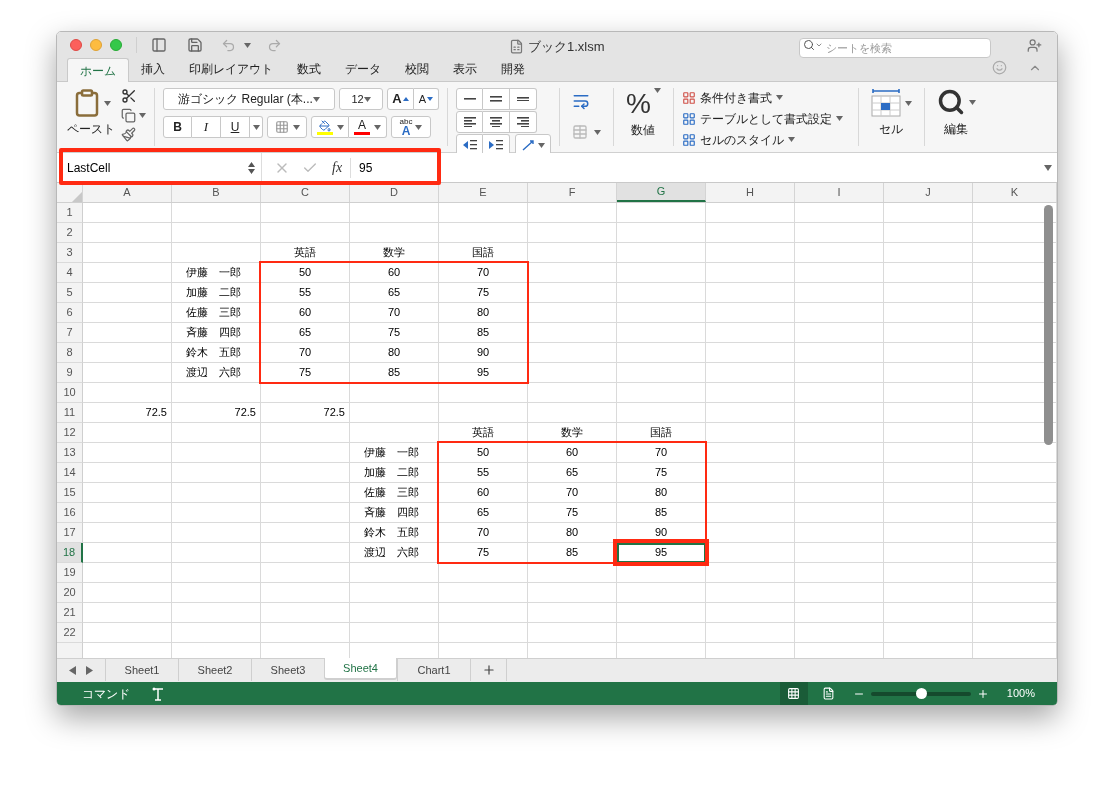 Image resolution: width=1114 pixels, height=787 pixels. Describe the element at coordinates (793, 693) in the screenshot. I see `normal-view-button` at that location.